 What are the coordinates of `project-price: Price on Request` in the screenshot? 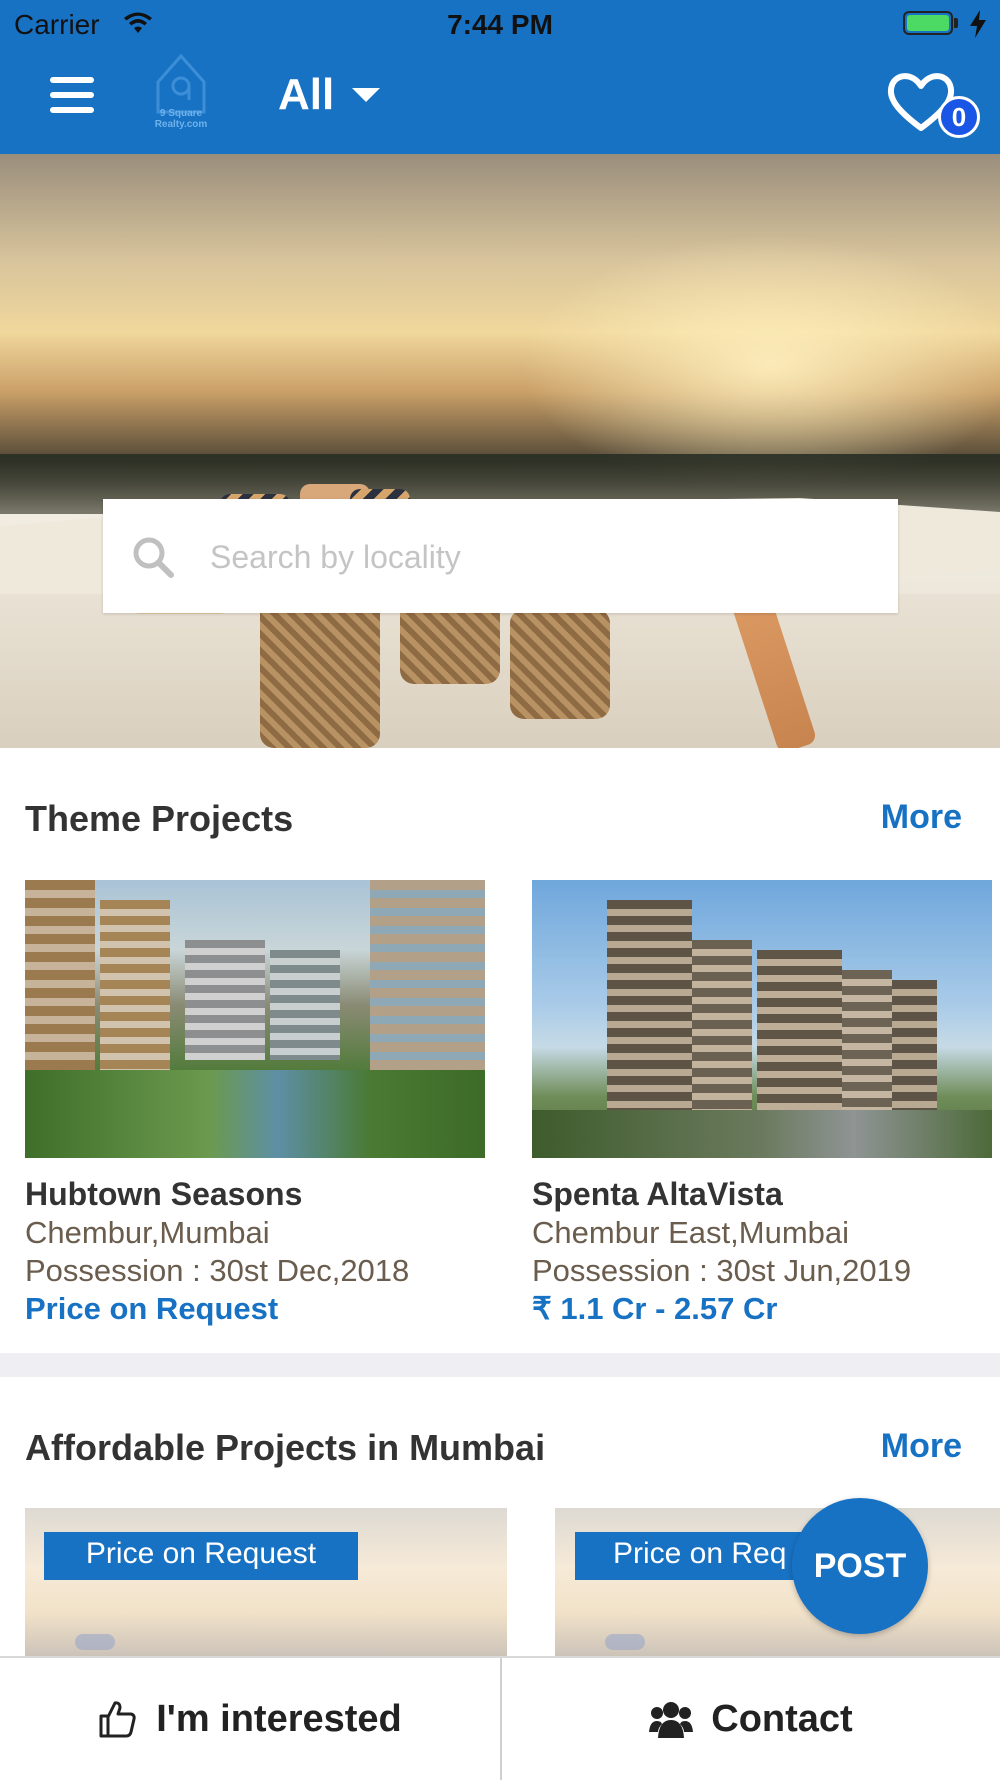 It's located at (152, 1308).